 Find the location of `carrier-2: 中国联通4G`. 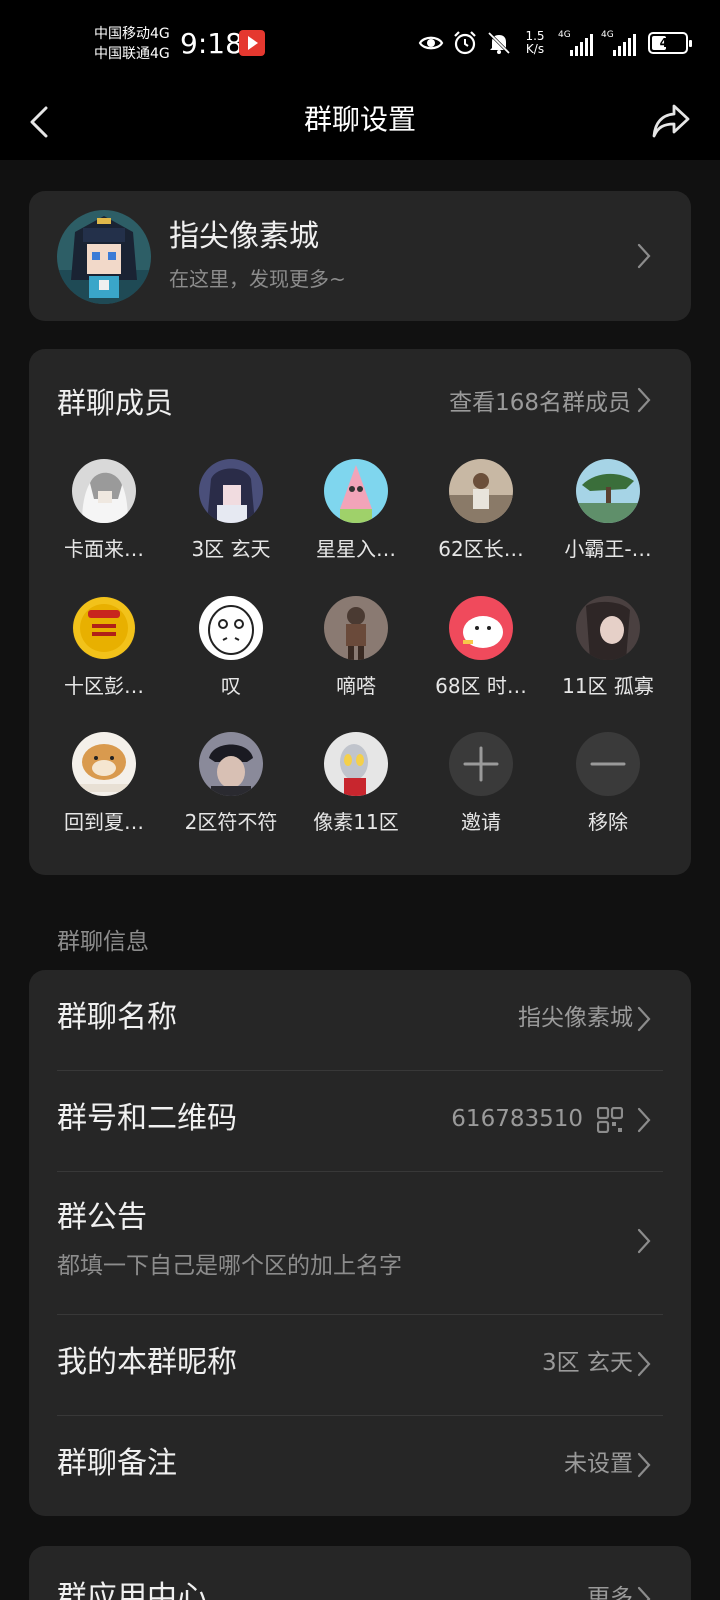

carrier-2: 中国联通4G is located at coordinates (132, 54).